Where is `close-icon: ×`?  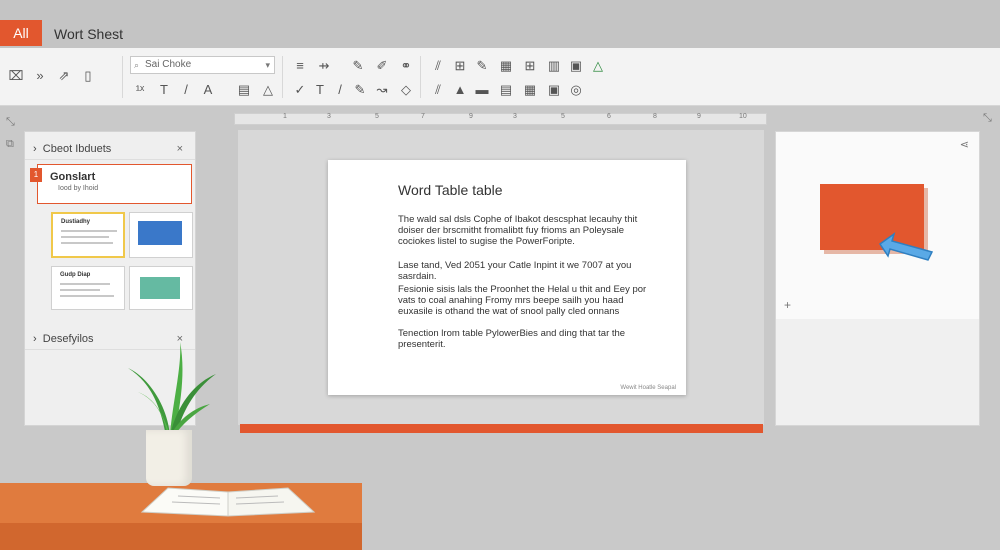
close-icon: × is located at coordinates (180, 149).